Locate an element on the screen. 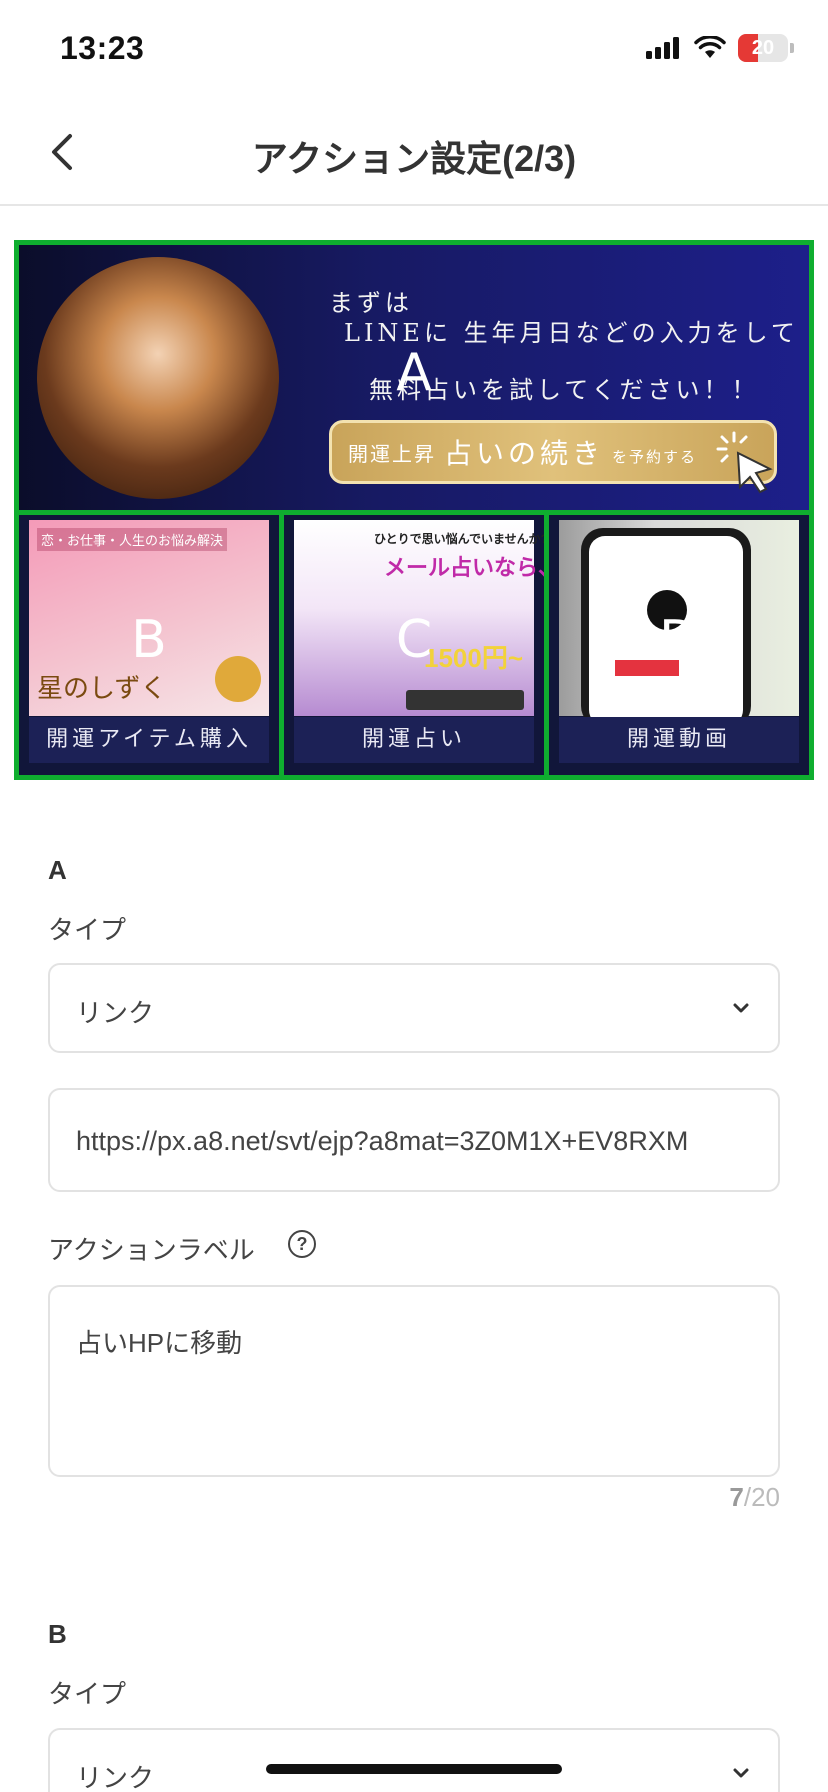 The width and height of the screenshot is (828, 1792). banner-b-text: 恋・お仕事・人生のお悩み解決 is located at coordinates (132, 539).